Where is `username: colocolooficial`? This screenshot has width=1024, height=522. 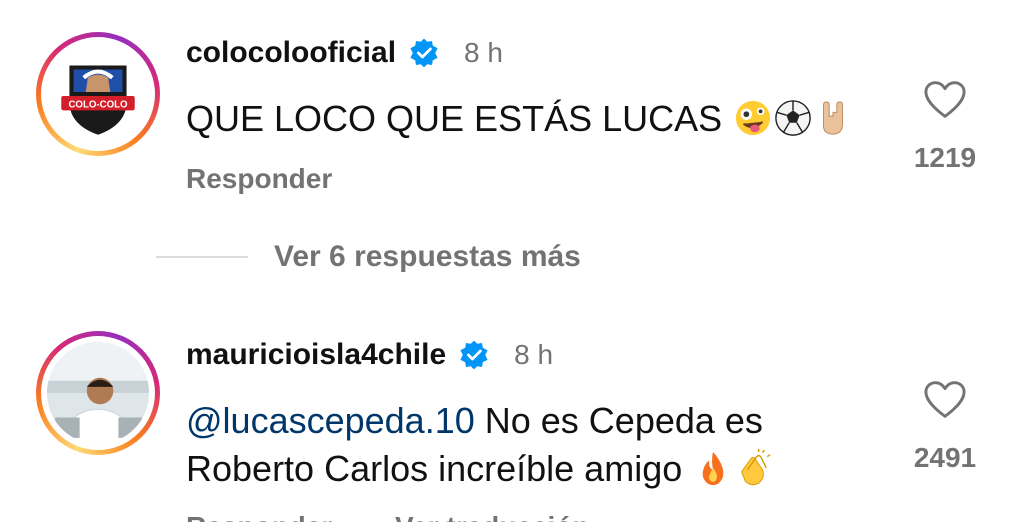 username: colocolooficial is located at coordinates (291, 53).